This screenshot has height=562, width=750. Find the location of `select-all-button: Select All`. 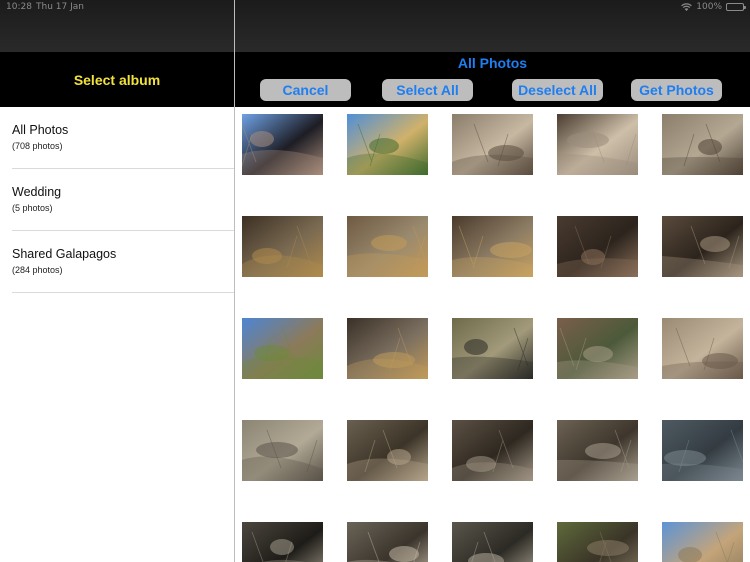

select-all-button: Select All is located at coordinates (427, 90).